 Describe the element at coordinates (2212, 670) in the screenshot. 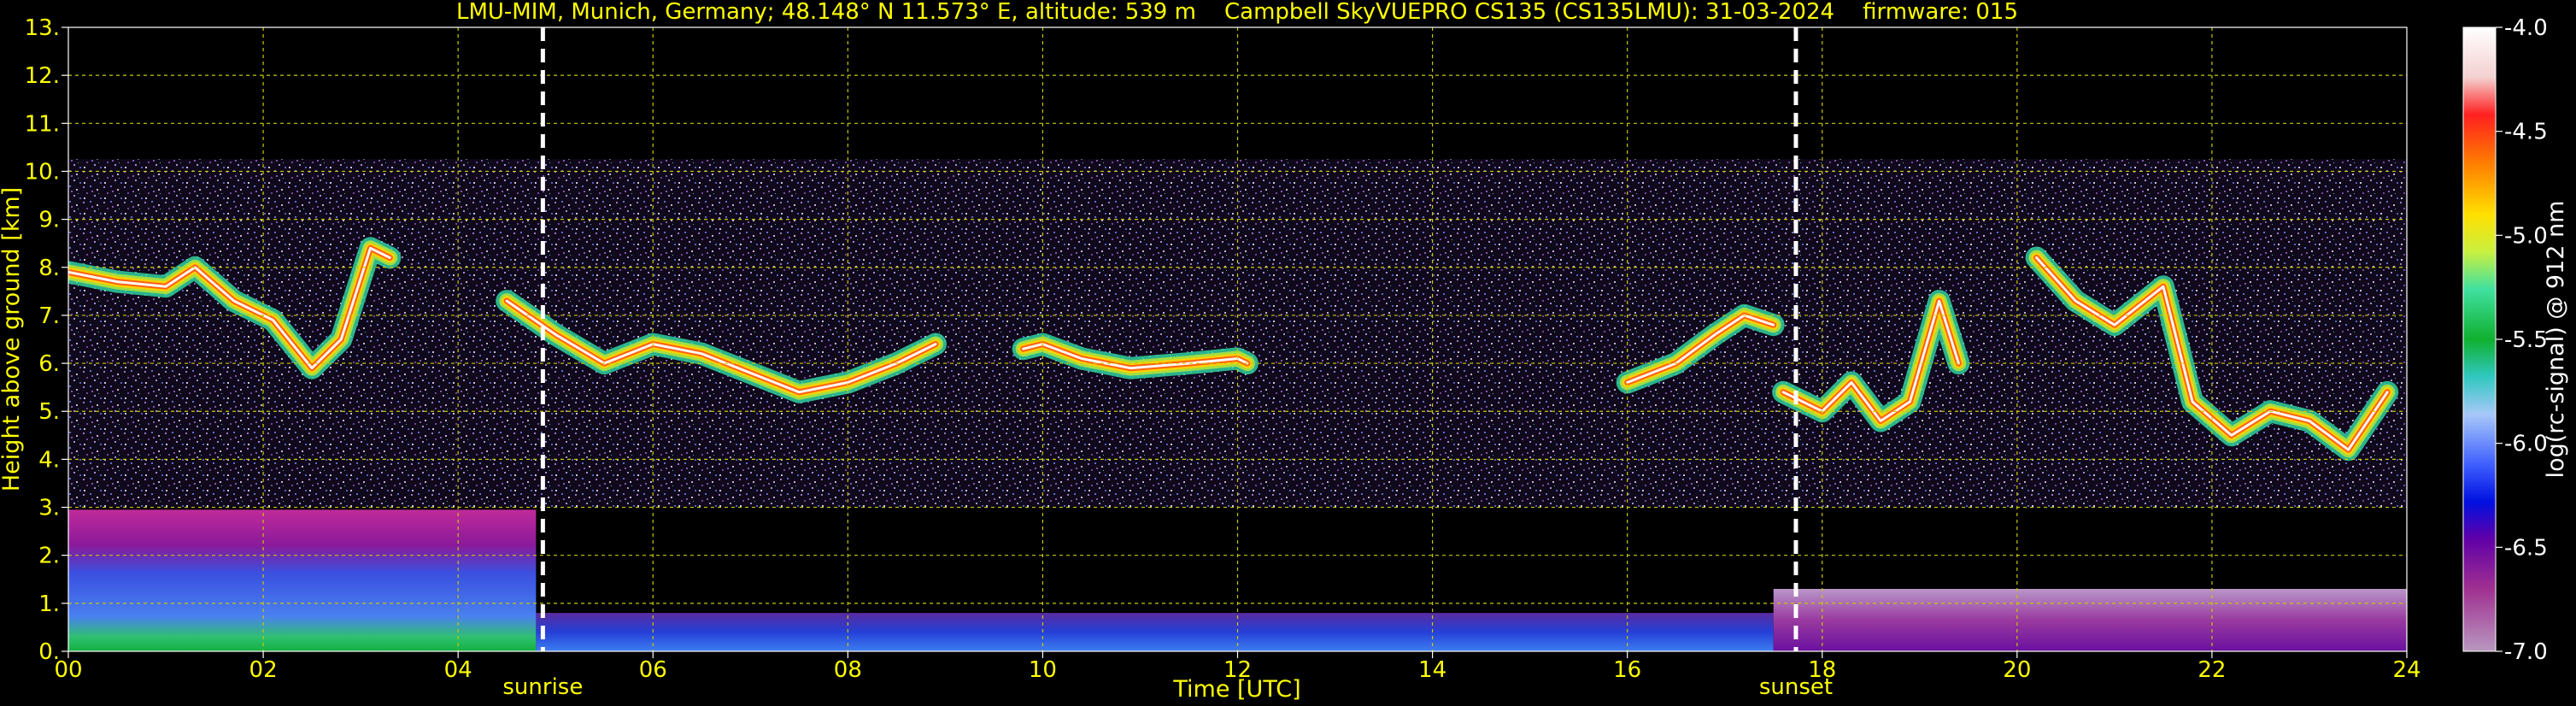

I see `x-tick-label: 22` at that location.